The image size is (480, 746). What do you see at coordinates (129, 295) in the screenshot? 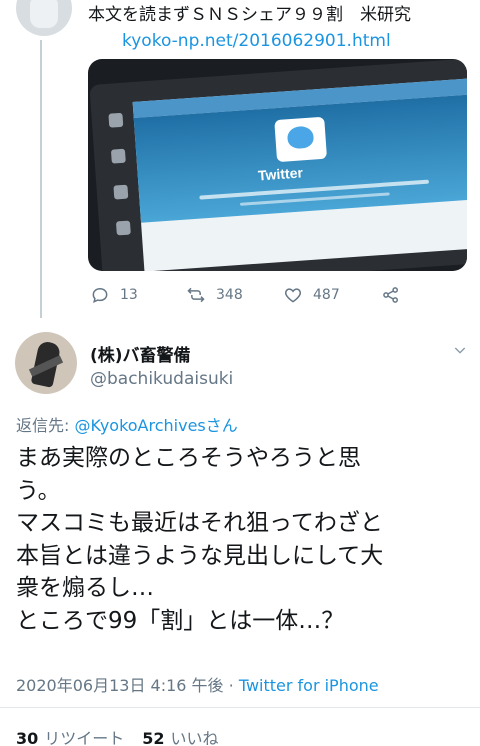
I see `reply-count: 13` at bounding box center [129, 295].